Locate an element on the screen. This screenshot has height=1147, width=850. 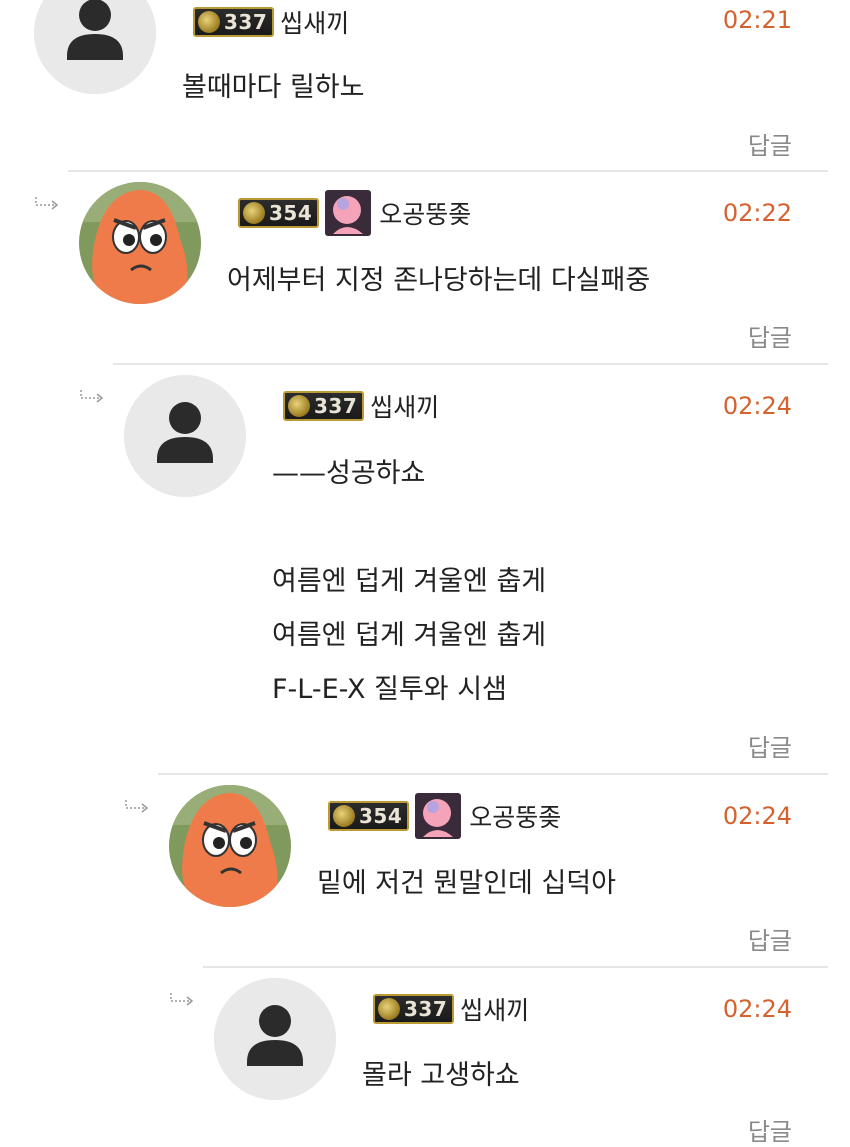
comment-text: 어제부터 지정 존나당하는데 다실패중 is located at coordinates (439, 280).